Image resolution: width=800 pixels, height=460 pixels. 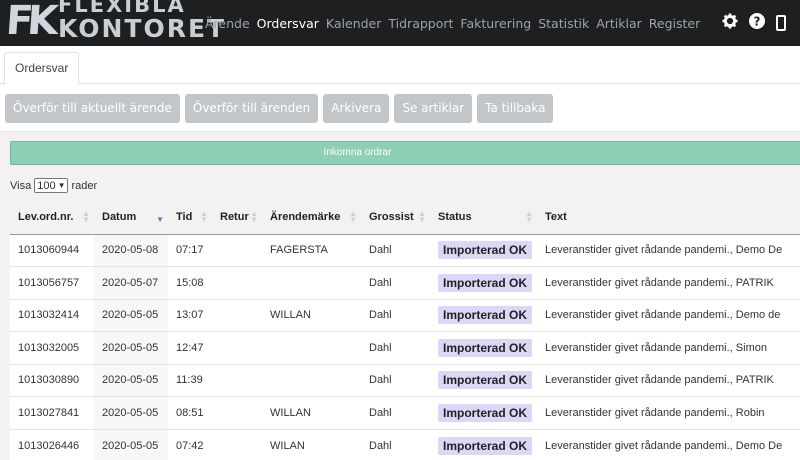 I want to click on cell-tid: 13:07, so click(x=190, y=315).